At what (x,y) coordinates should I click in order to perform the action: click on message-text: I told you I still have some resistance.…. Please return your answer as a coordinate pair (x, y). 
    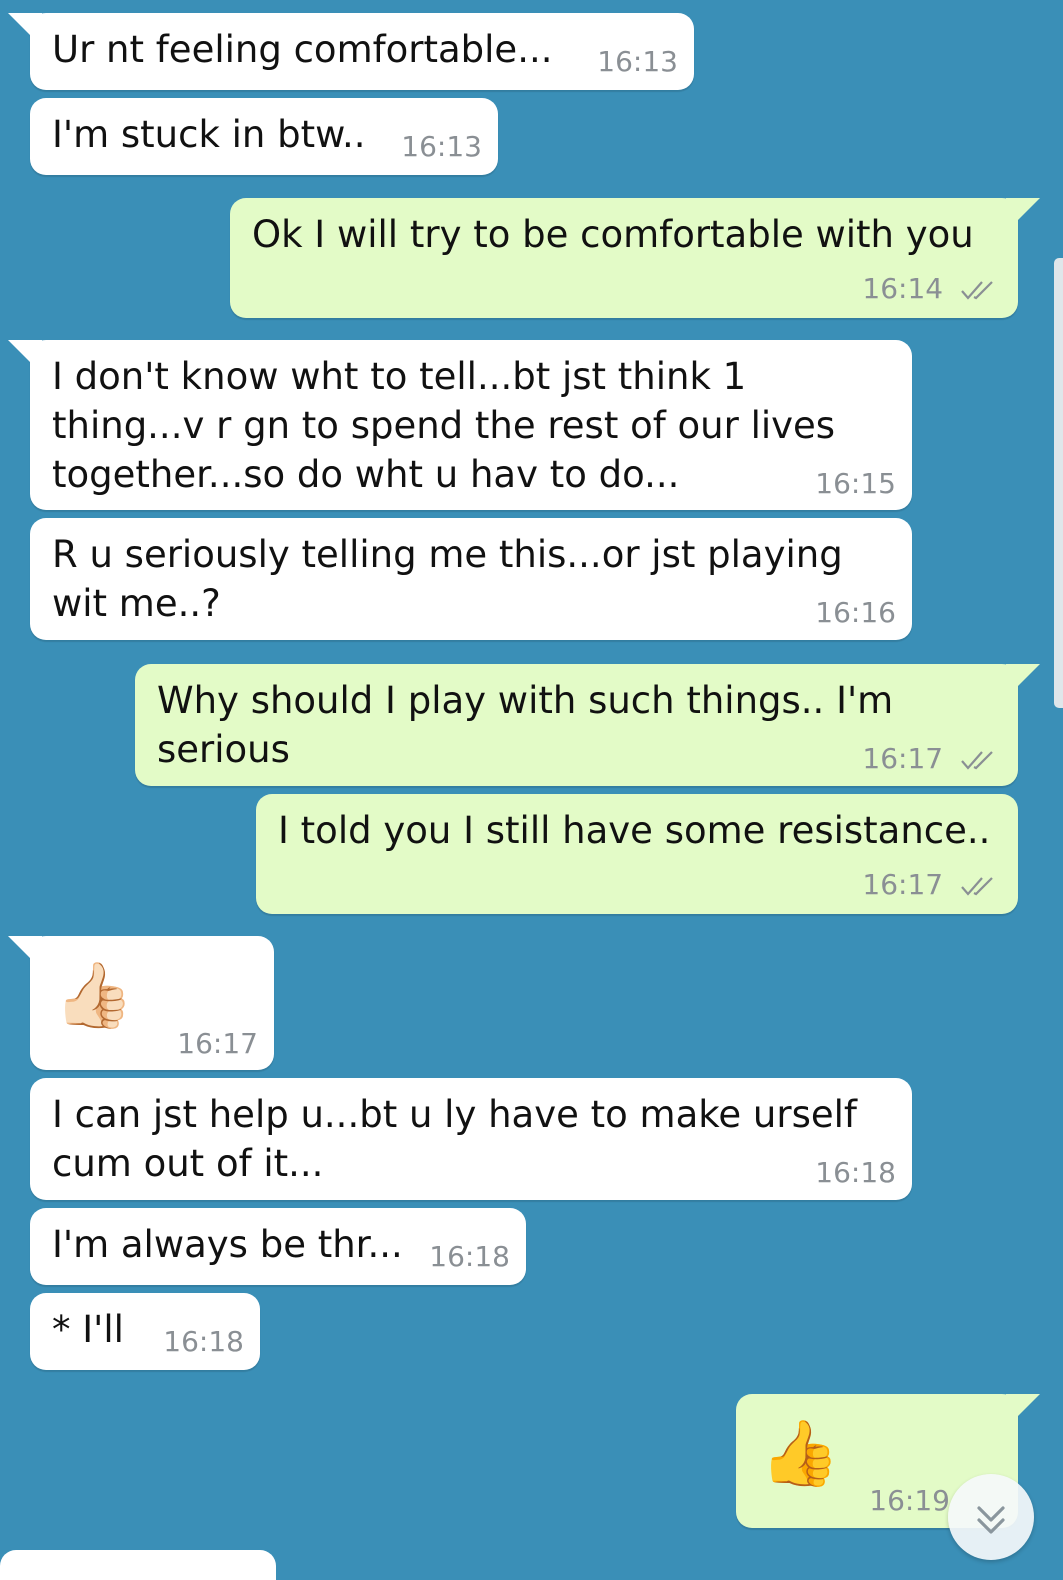
    Looking at the image, I should click on (634, 830).